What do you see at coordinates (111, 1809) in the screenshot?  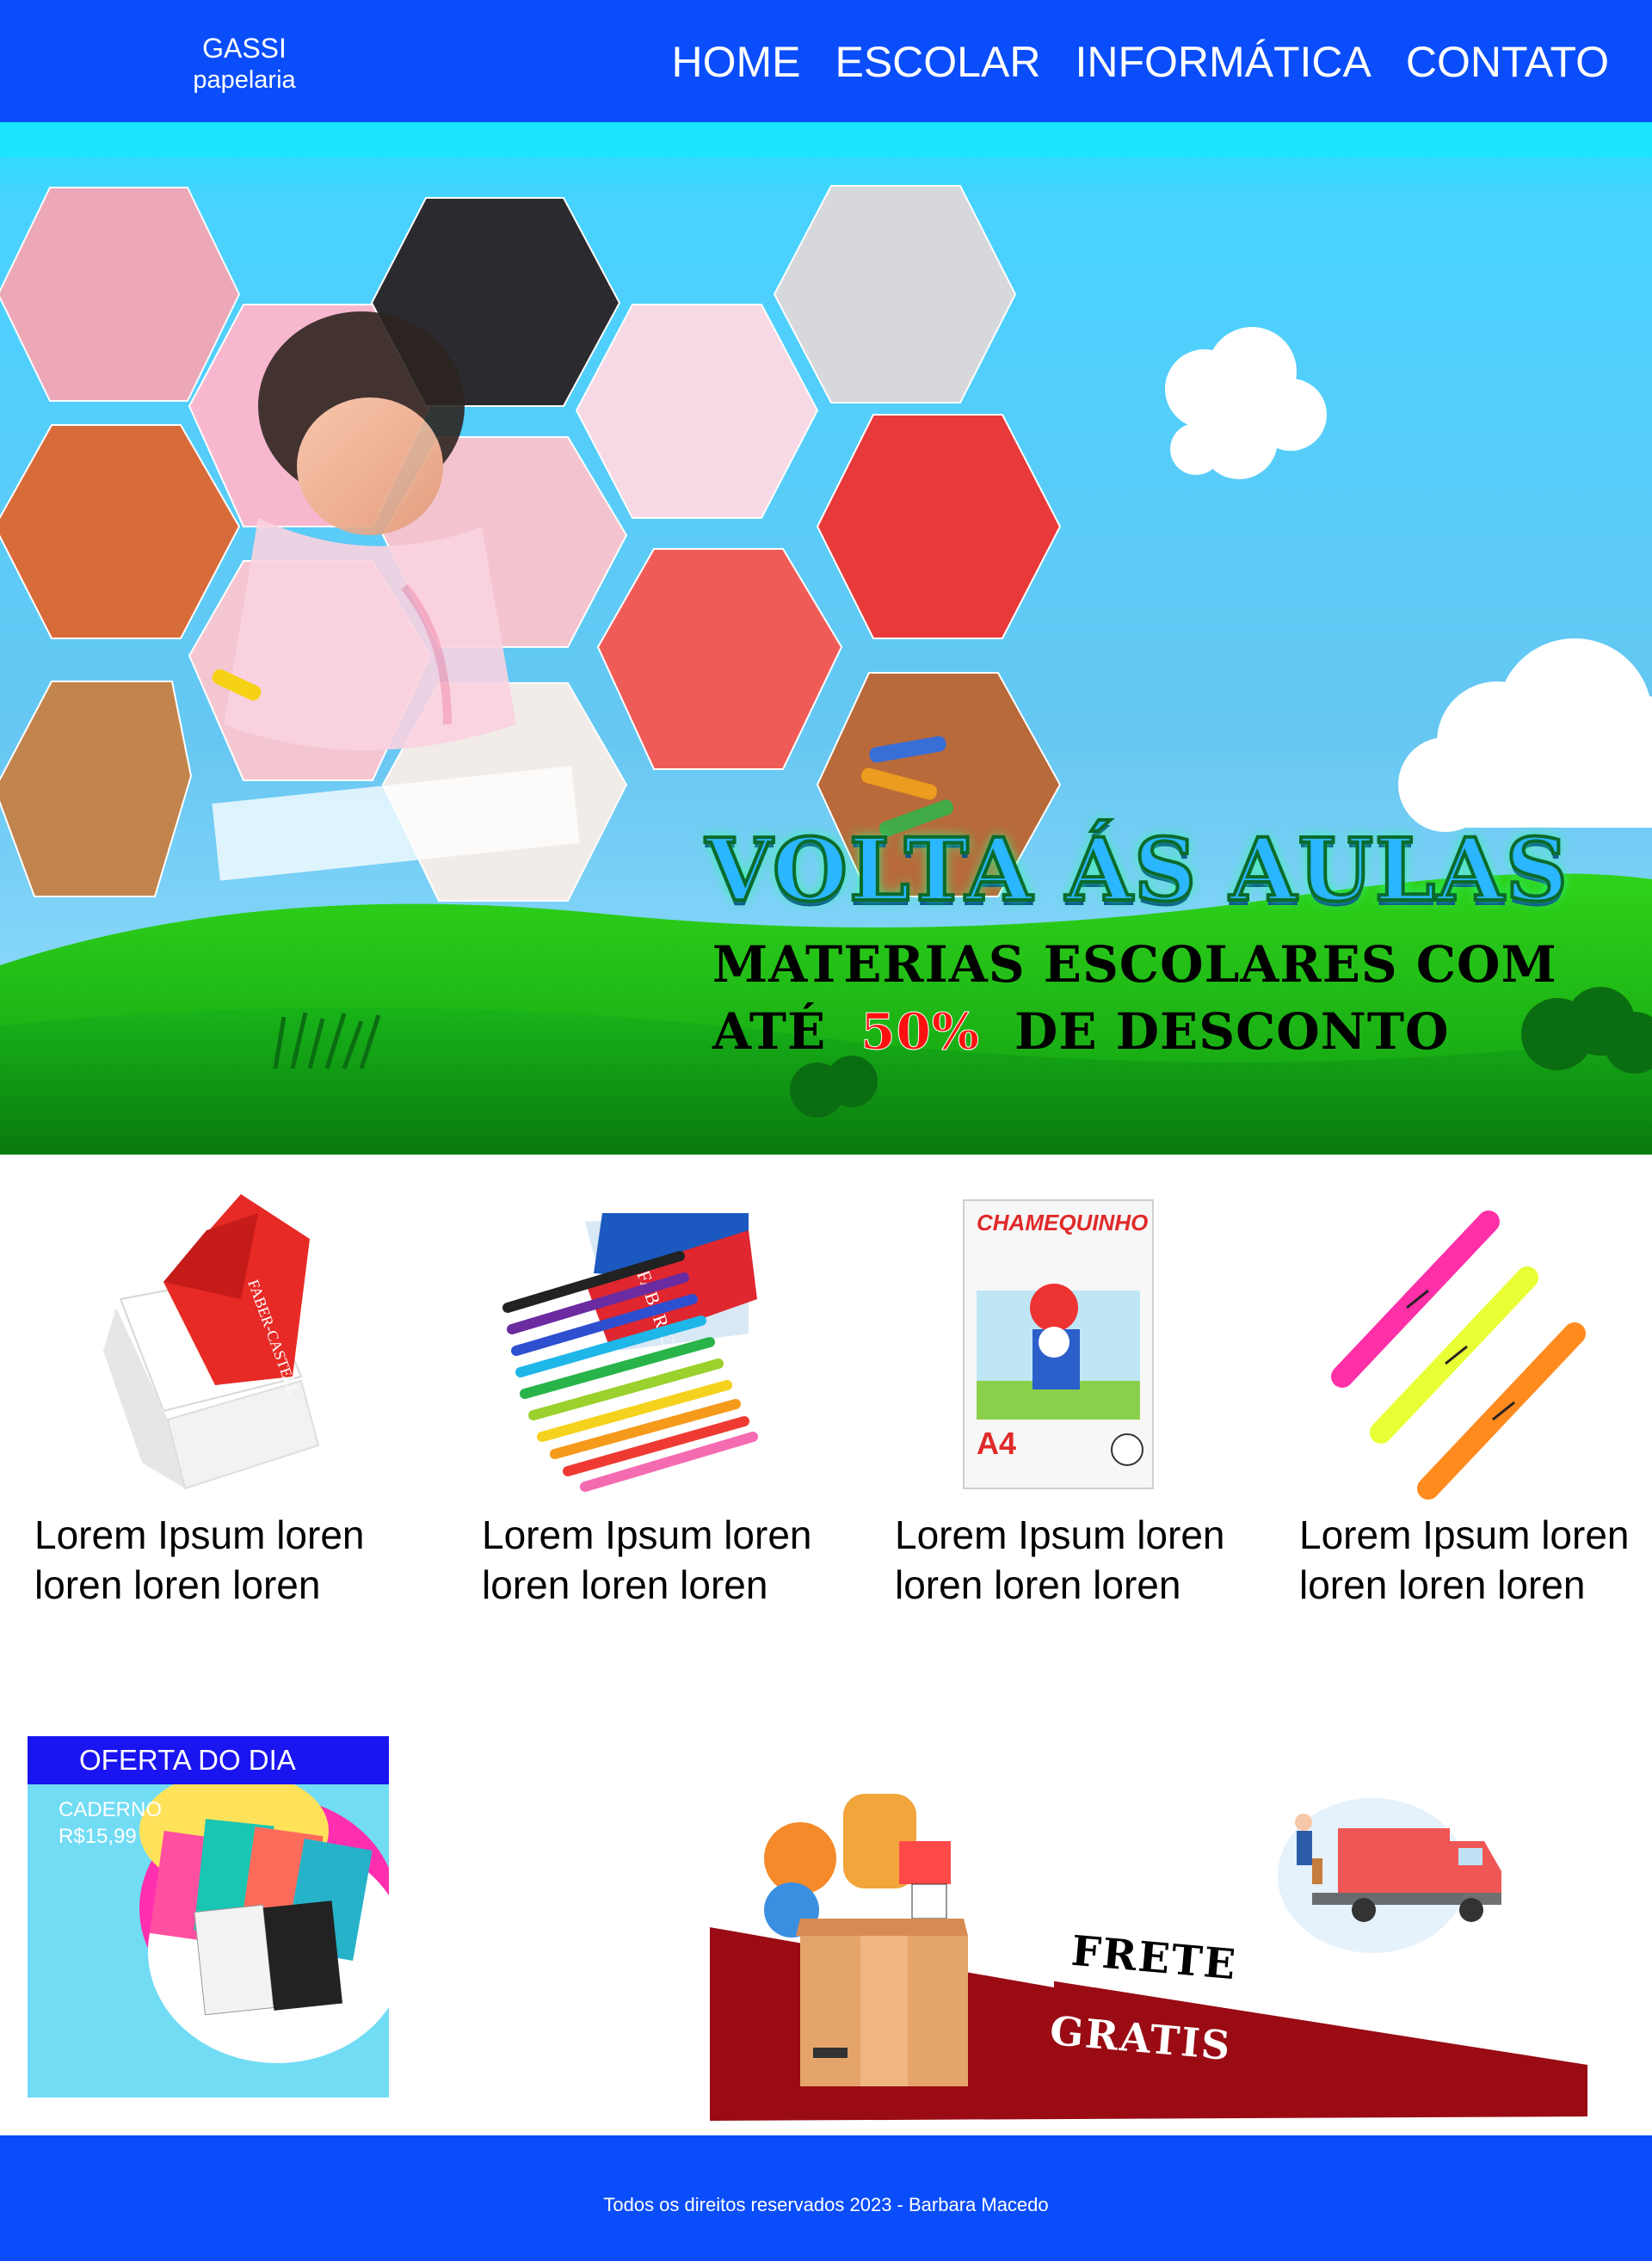 I see `offer-item-name: CADERNO` at bounding box center [111, 1809].